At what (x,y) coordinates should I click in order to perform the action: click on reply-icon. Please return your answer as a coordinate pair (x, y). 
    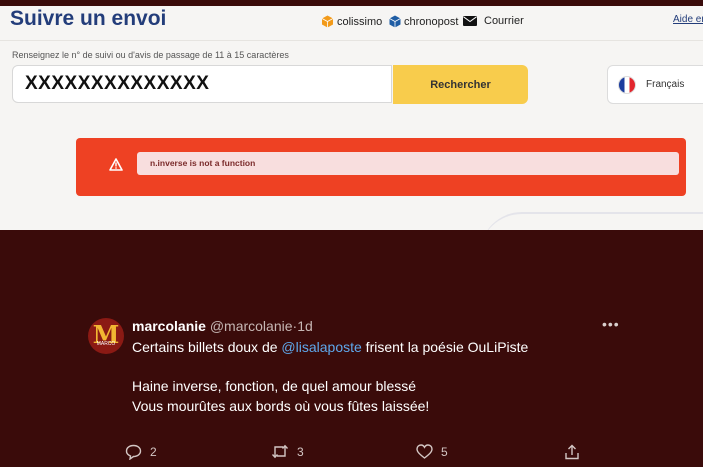
    Looking at the image, I should click on (133, 452).